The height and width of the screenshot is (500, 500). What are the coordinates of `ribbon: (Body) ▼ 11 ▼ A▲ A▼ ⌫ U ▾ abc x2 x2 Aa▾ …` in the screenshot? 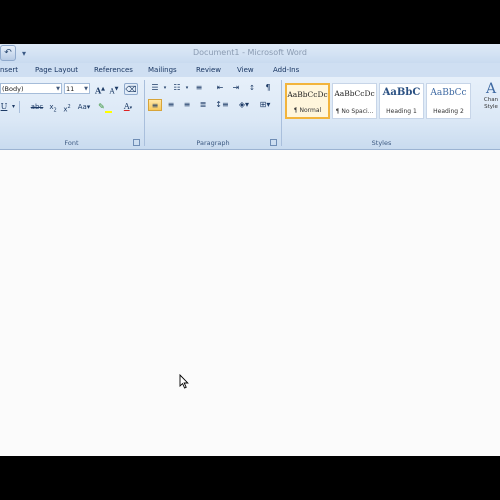 It's located at (250, 113).